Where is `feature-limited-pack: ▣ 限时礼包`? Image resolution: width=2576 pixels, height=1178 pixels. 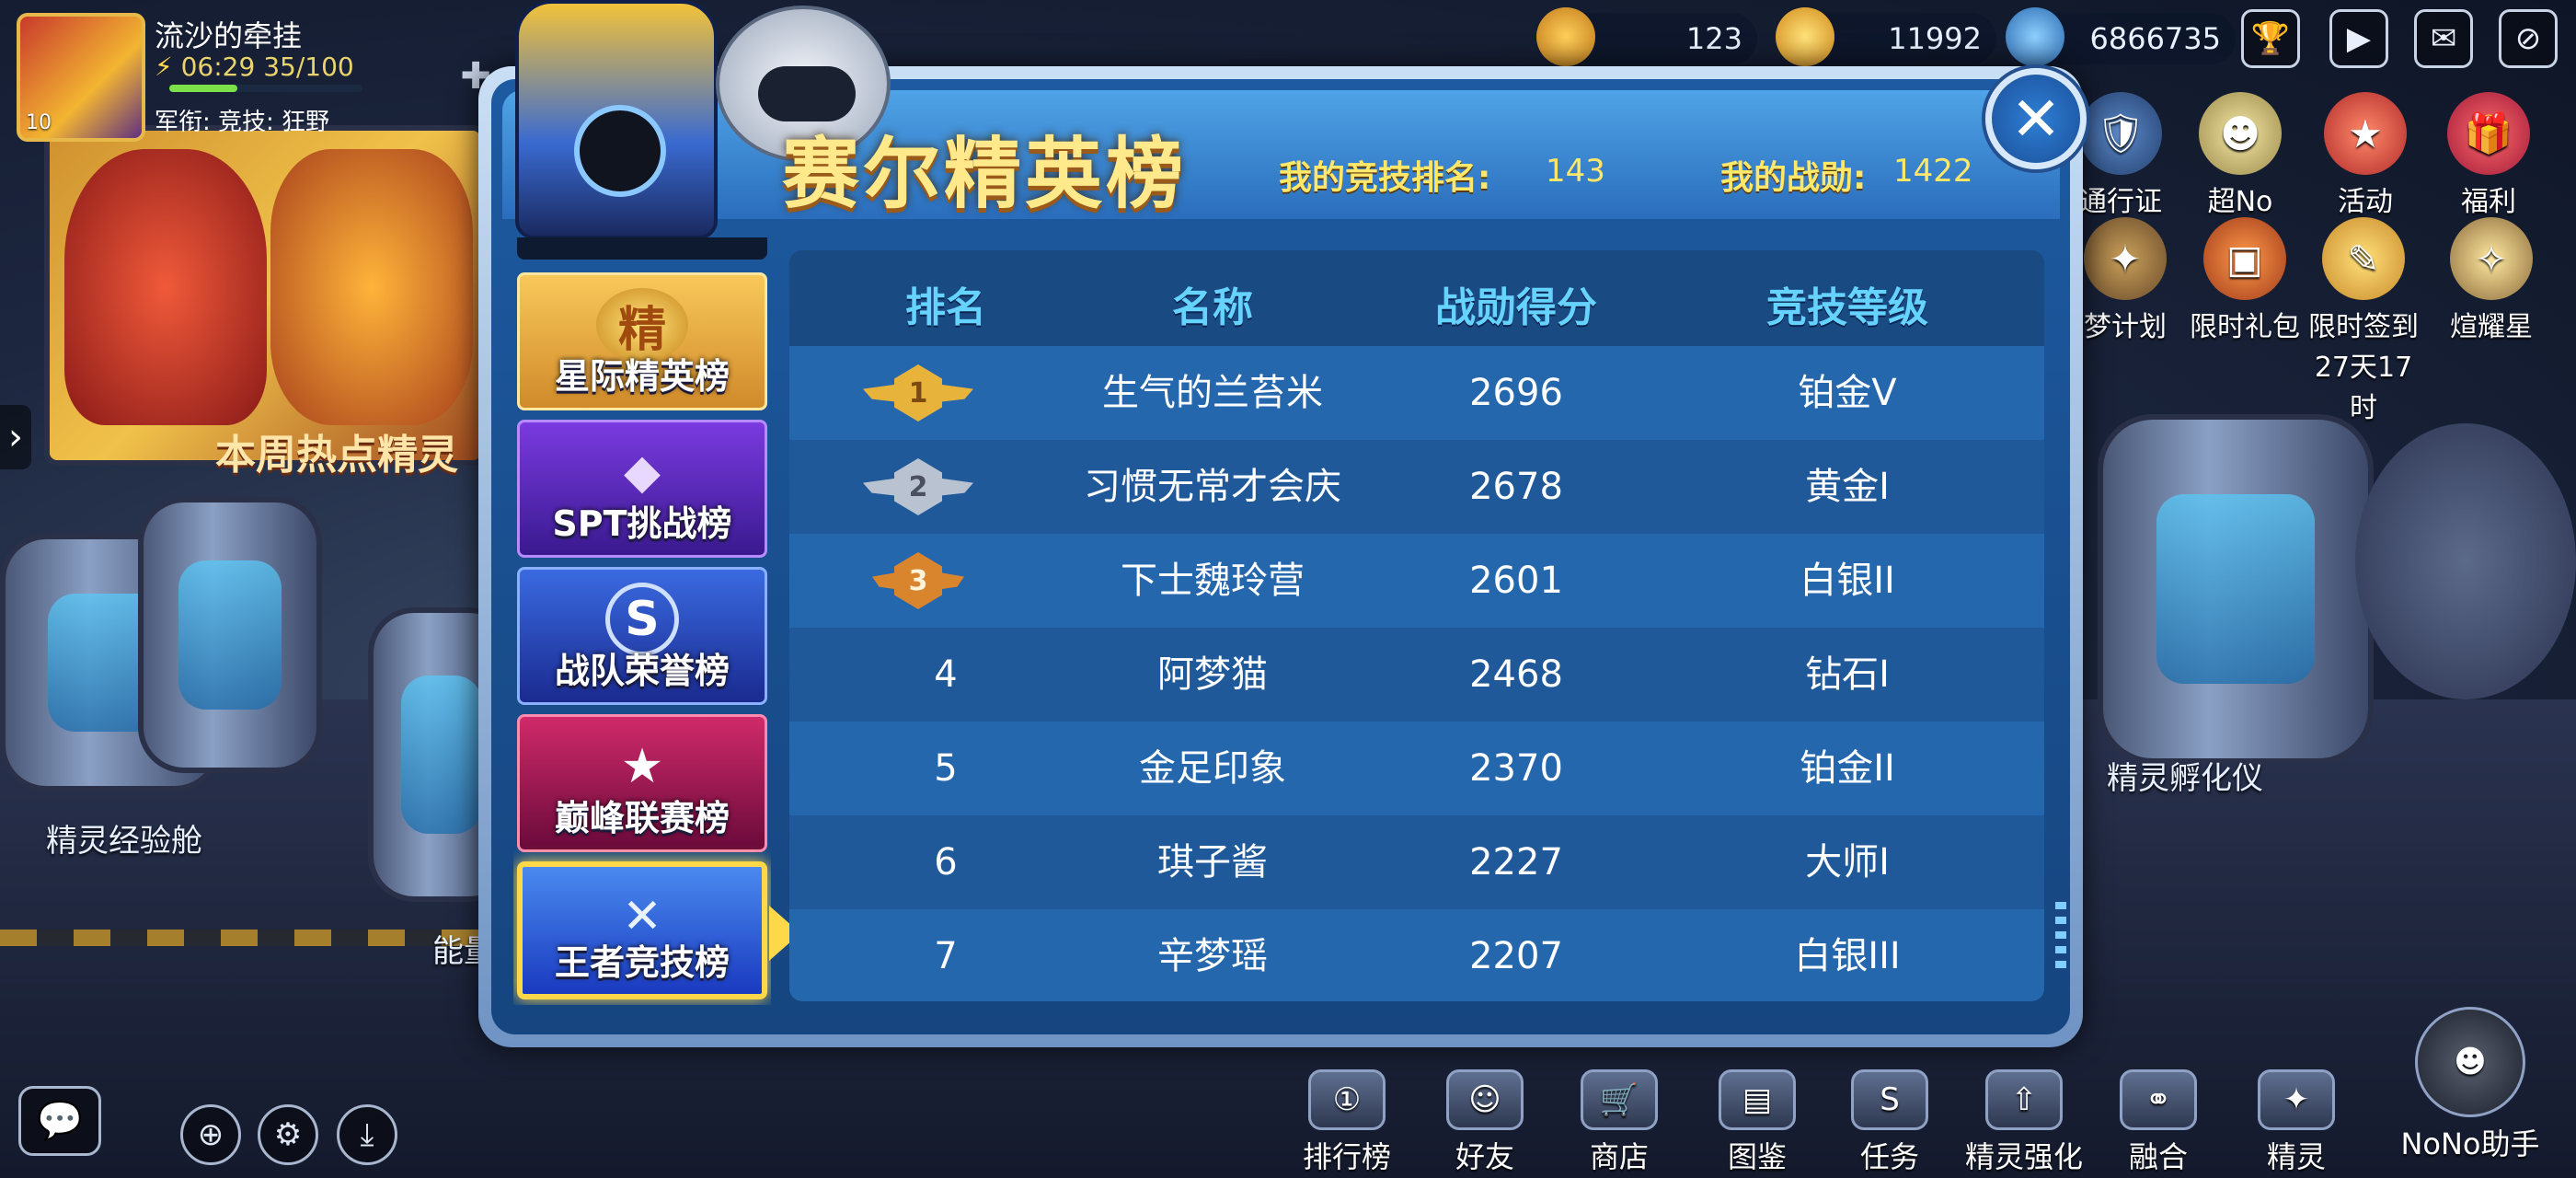
feature-limited-pack: ▣ 限时礼包 is located at coordinates (2244, 280).